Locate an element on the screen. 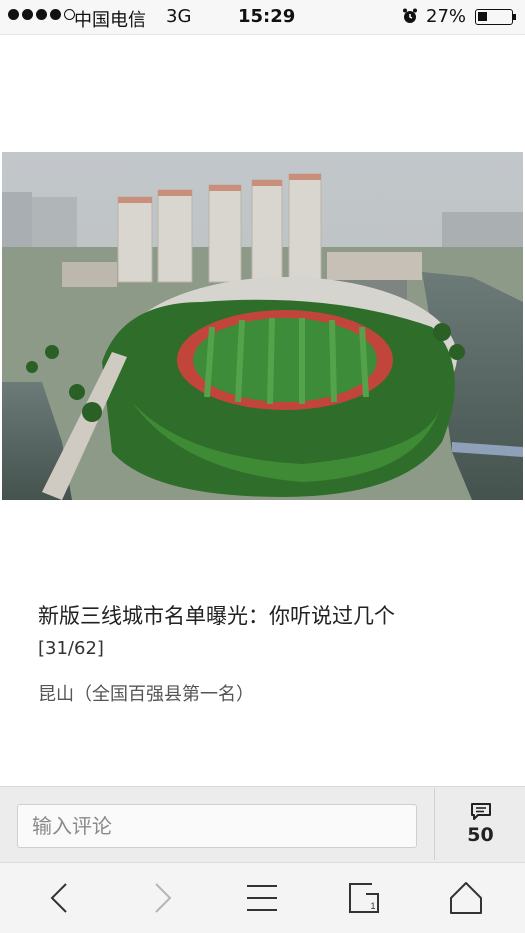 The height and width of the screenshot is (933, 525). comment-count-button: 50 is located at coordinates (480, 824).